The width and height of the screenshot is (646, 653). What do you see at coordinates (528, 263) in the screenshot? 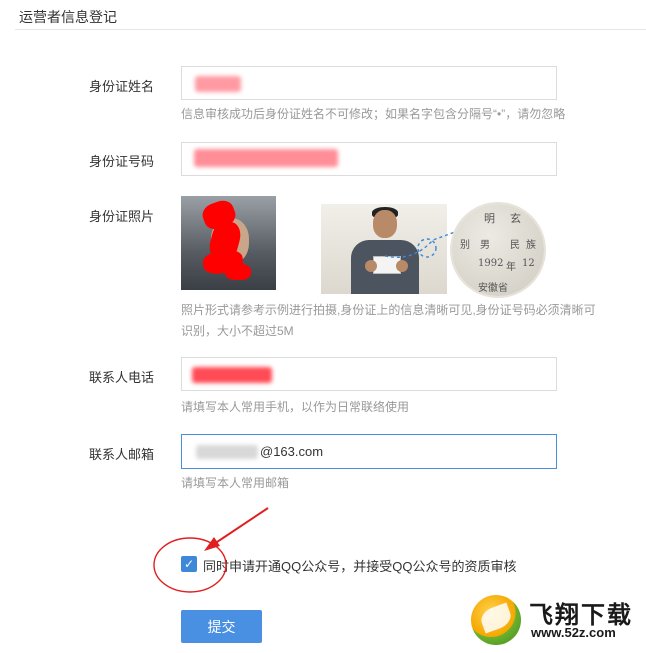
I see `zoom-text: 12` at bounding box center [528, 263].